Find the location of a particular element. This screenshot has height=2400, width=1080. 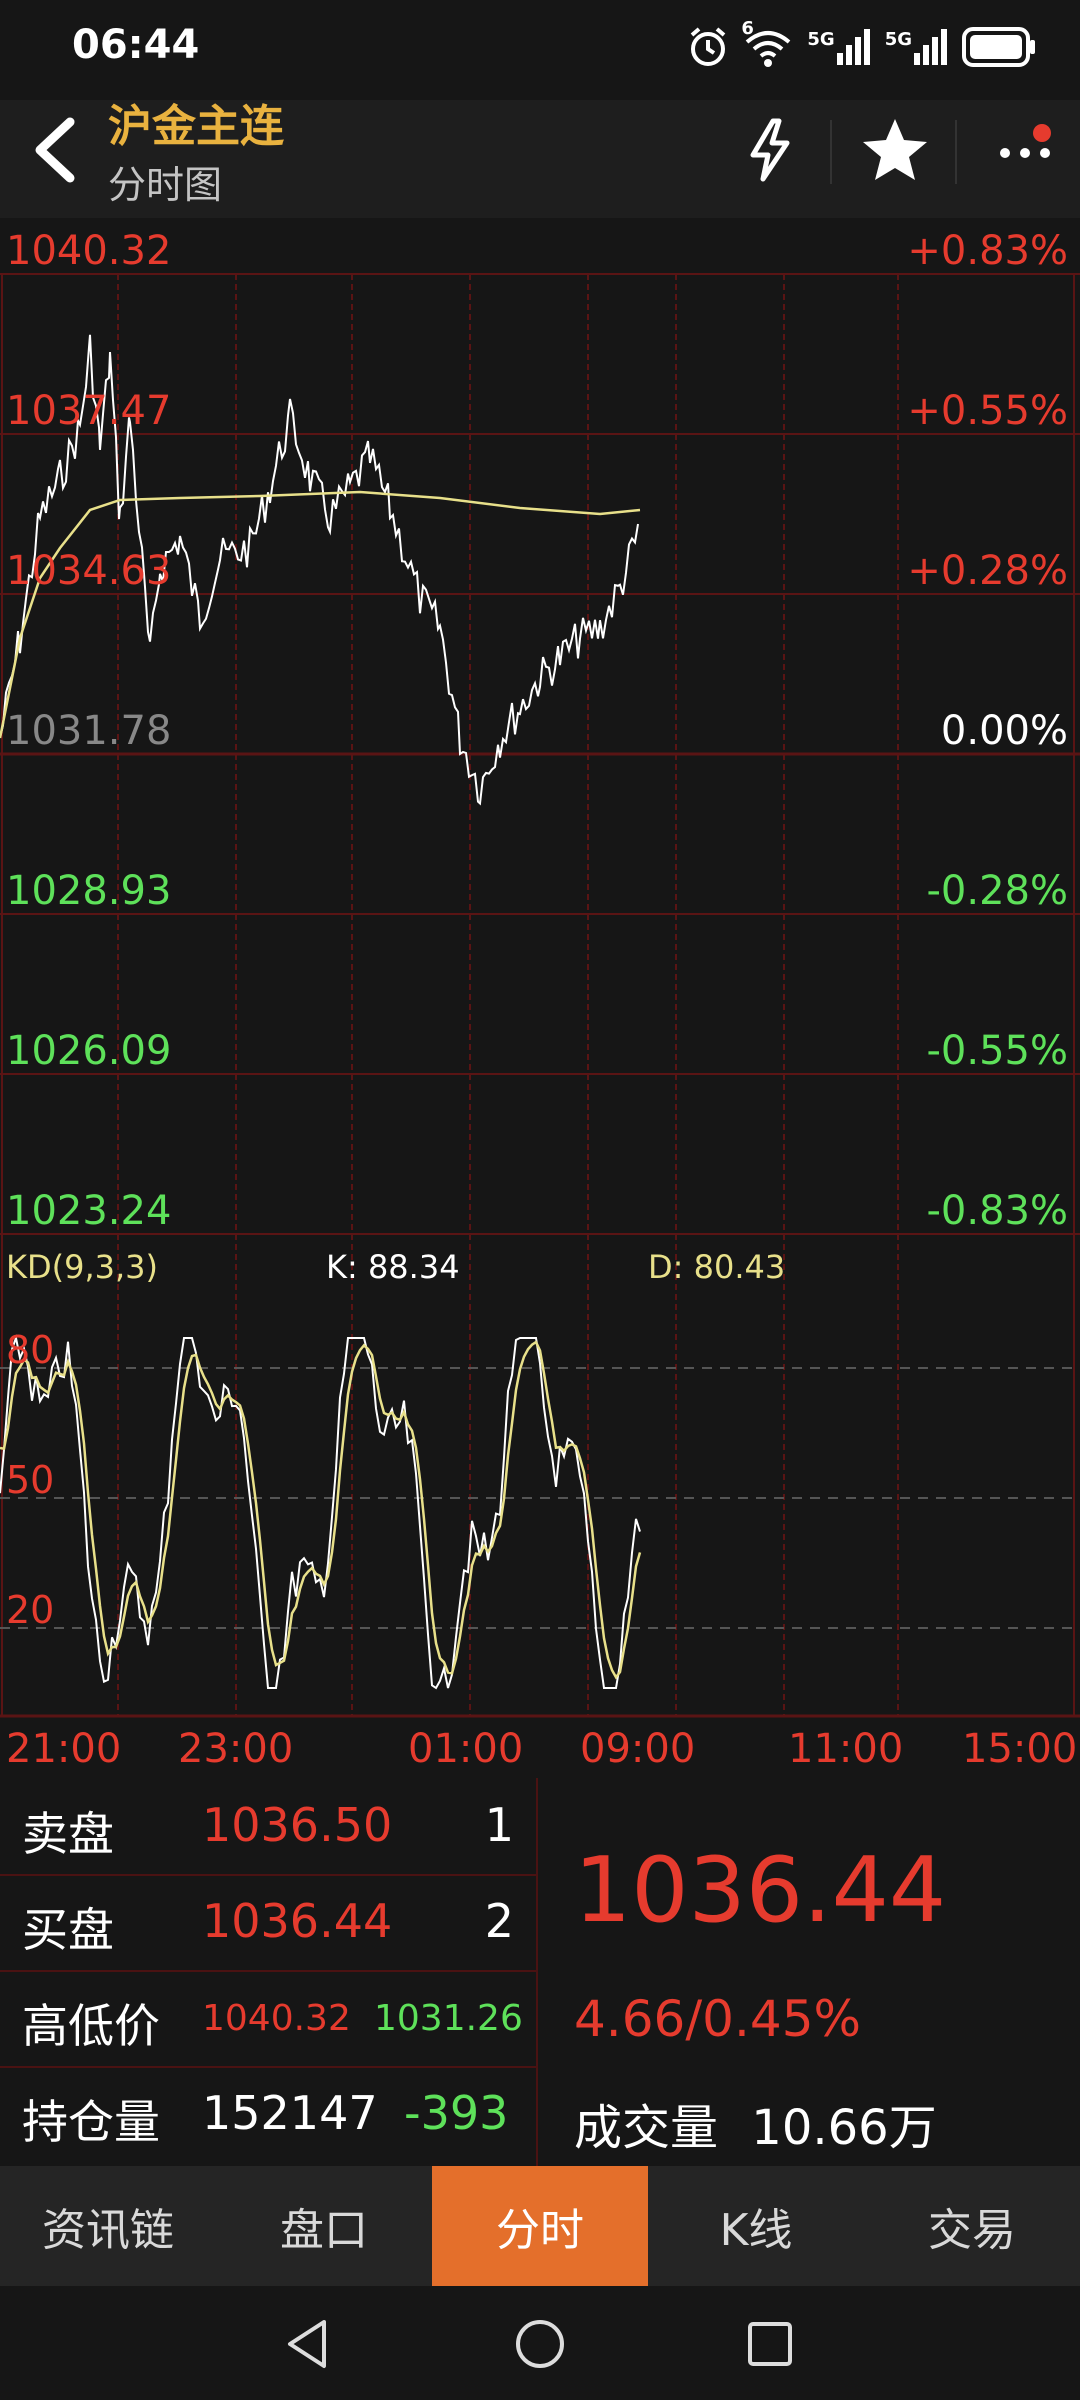

battery-icon is located at coordinates (998, 47).